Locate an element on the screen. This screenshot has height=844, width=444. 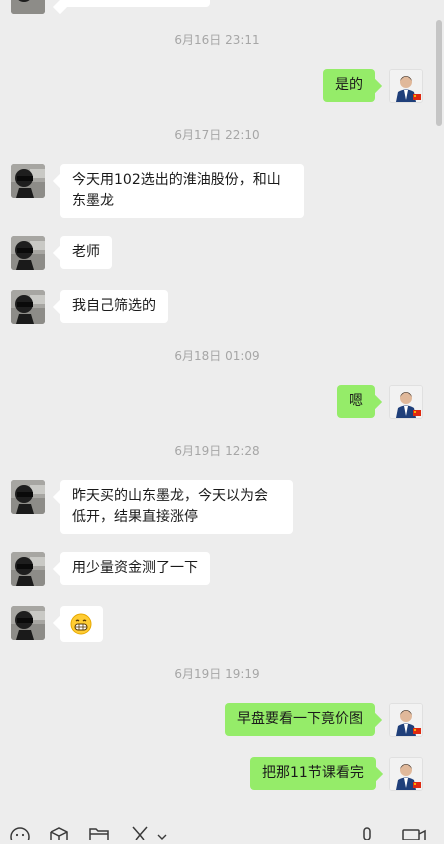
emoji-icon is located at coordinates (20, 833).